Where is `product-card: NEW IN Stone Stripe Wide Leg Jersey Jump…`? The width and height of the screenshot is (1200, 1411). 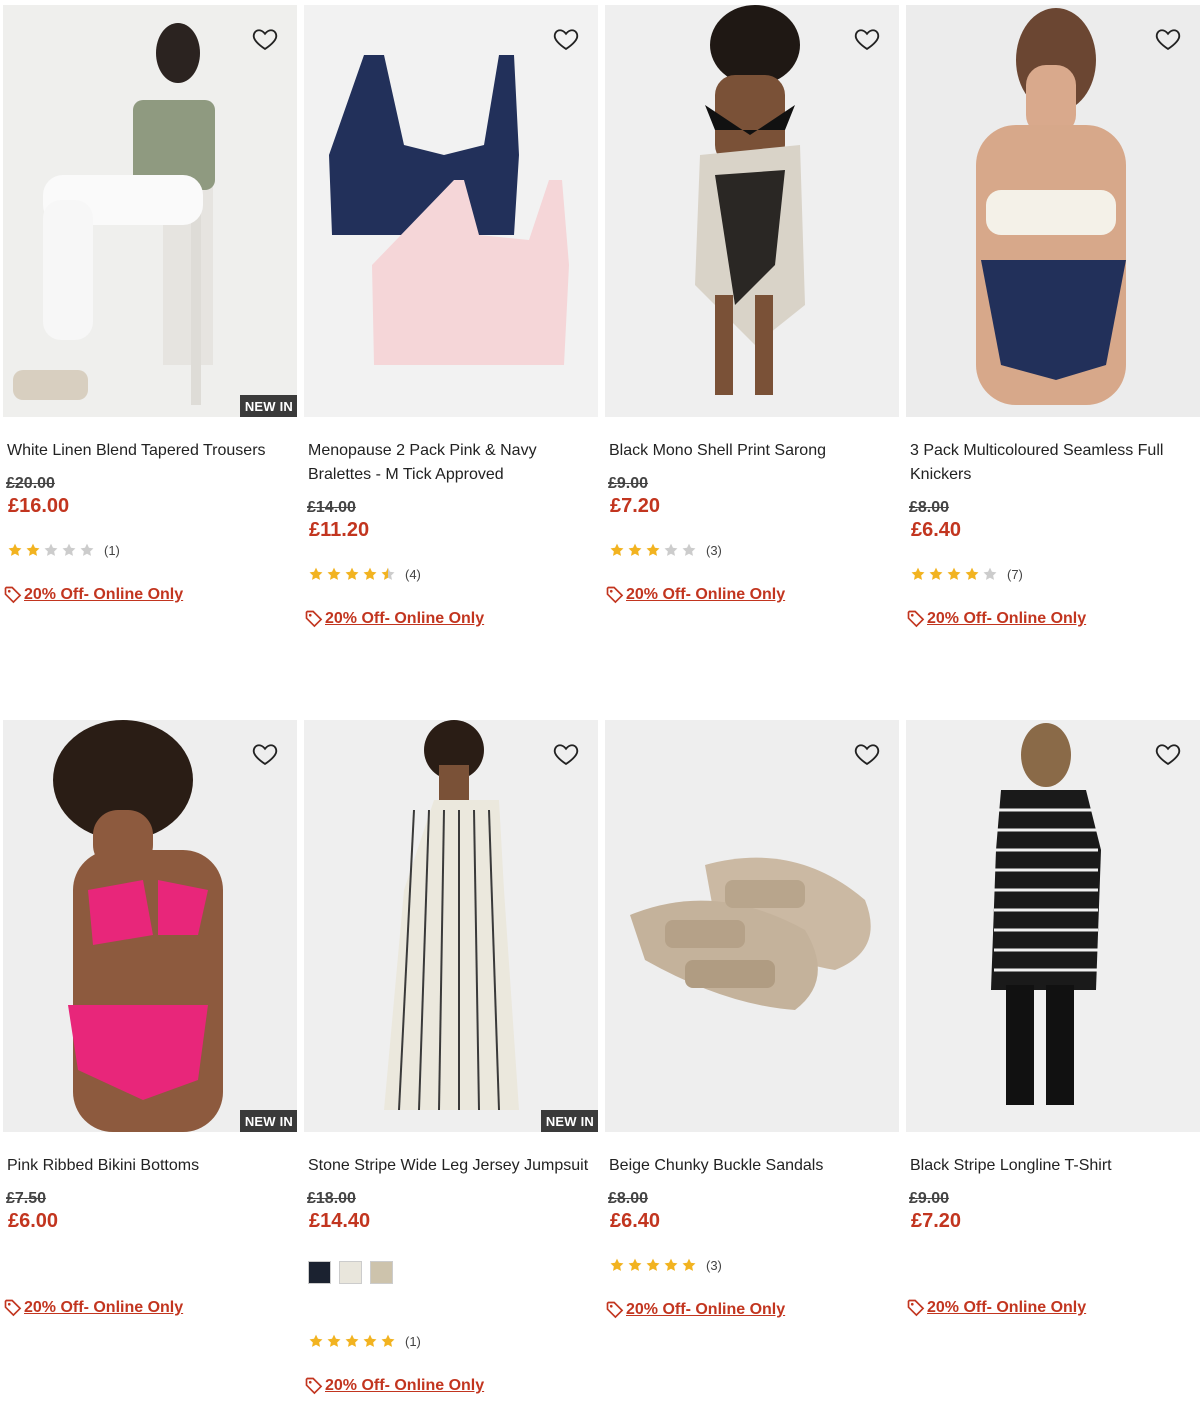 product-card: NEW IN Stone Stripe Wide Leg Jersey Jump… is located at coordinates (451, 1058).